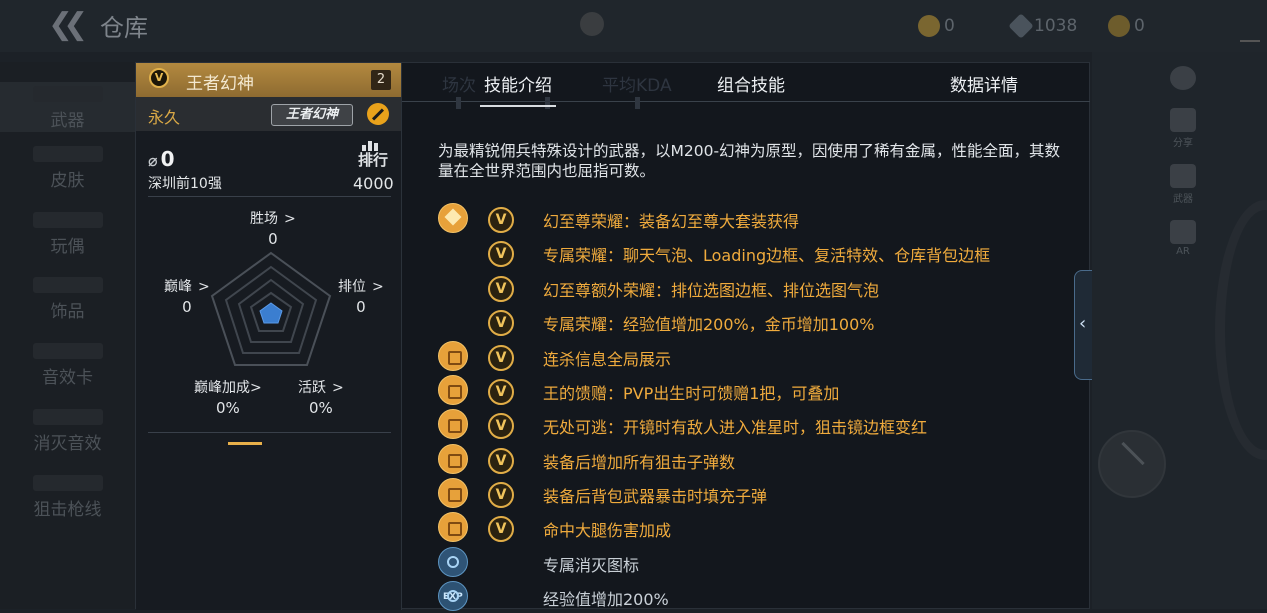  I want to click on kill-stat-icon: ⌀, so click(153, 160).